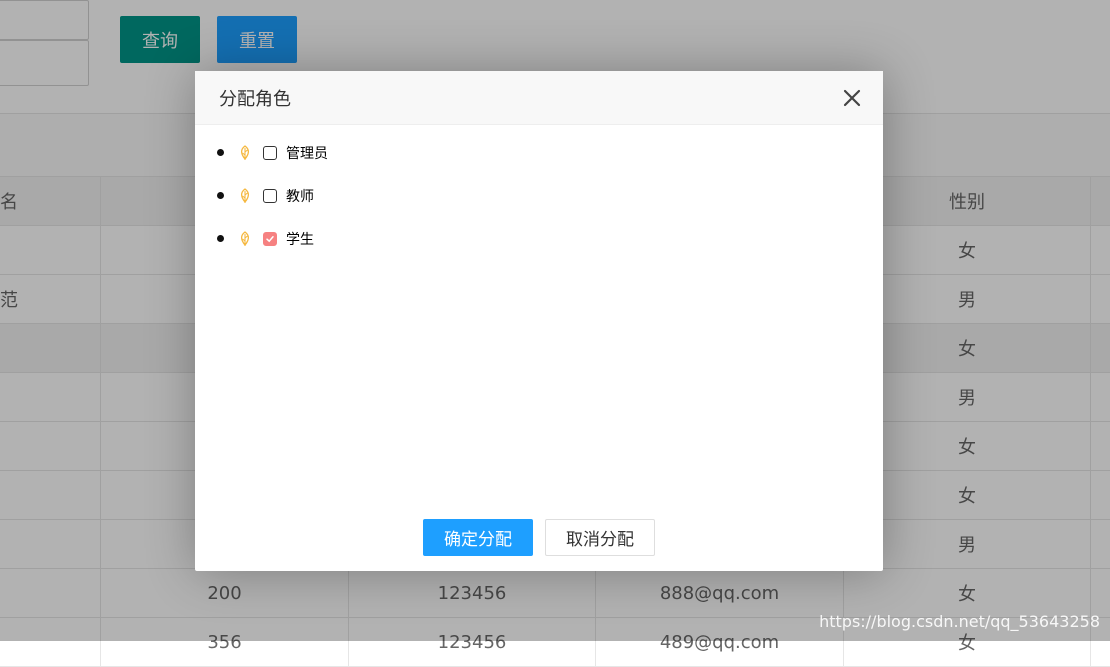 This screenshot has width=1110, height=667. What do you see at coordinates (550, 195) in the screenshot?
I see `role-tree-item: 教师` at bounding box center [550, 195].